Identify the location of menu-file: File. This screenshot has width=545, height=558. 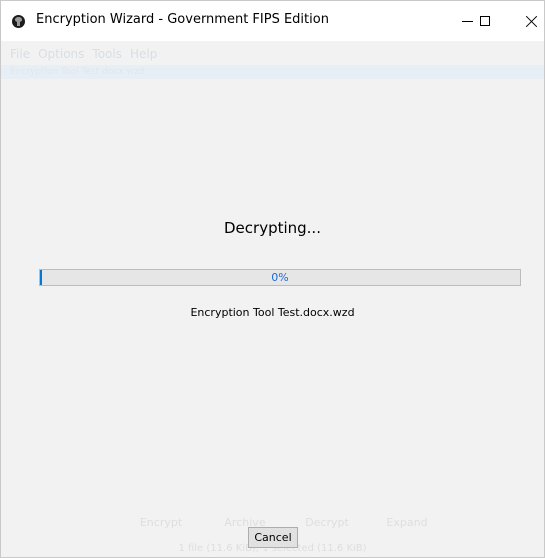
(20, 54).